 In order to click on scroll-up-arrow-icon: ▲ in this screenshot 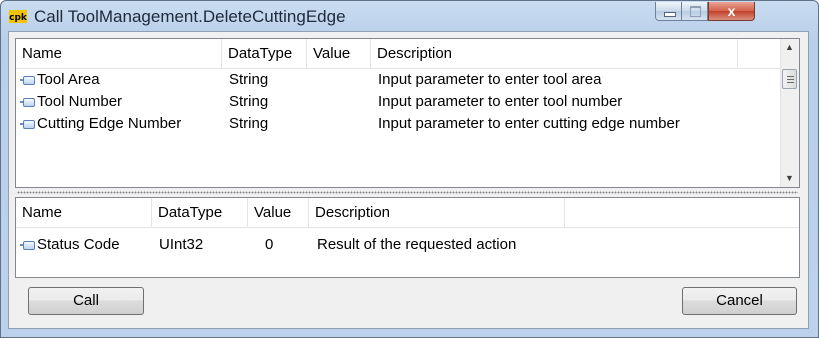, I will do `click(789, 47)`.